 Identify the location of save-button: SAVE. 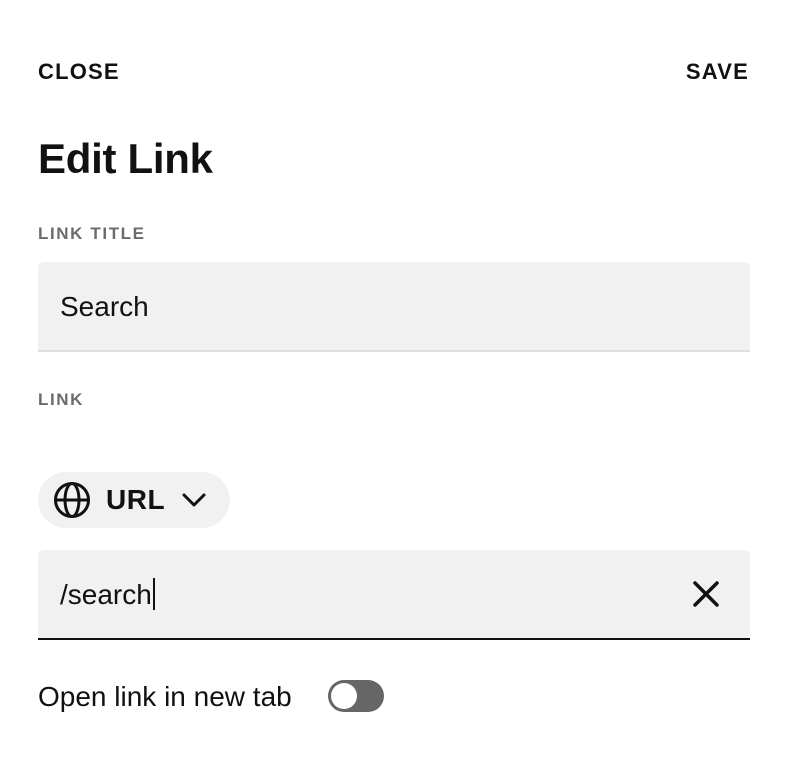
(717, 72).